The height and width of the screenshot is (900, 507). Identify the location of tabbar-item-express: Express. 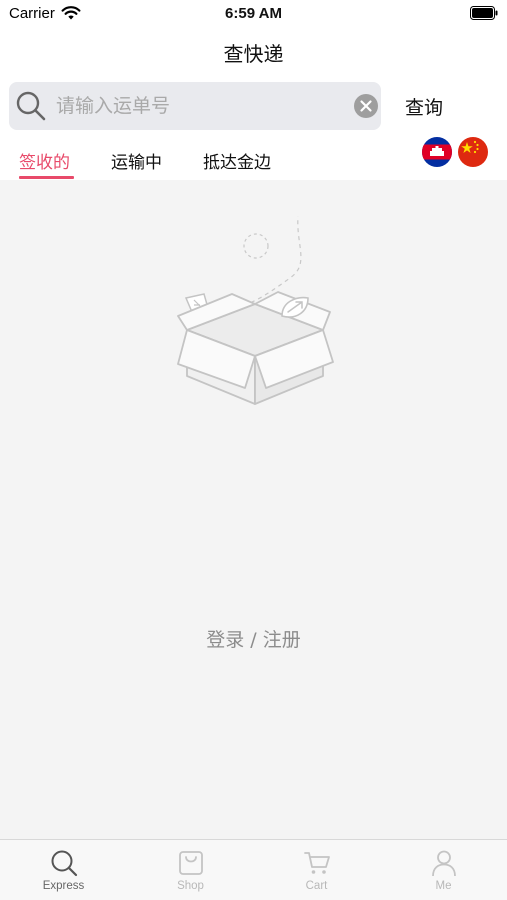
(63, 870).